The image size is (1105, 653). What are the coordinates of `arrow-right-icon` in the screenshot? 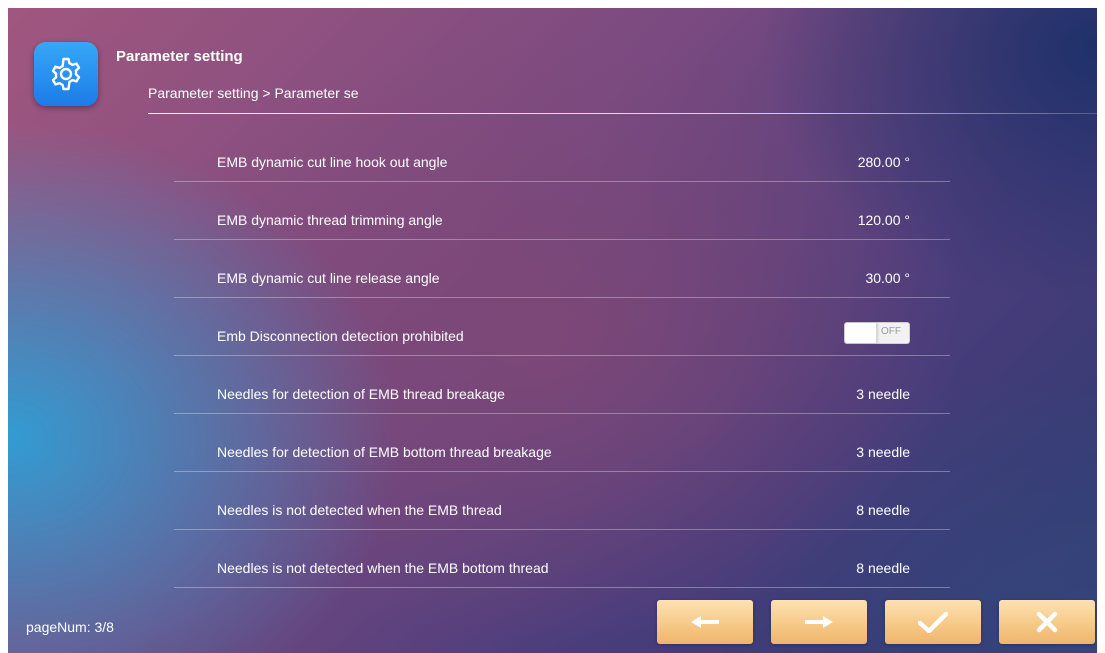 It's located at (819, 622).